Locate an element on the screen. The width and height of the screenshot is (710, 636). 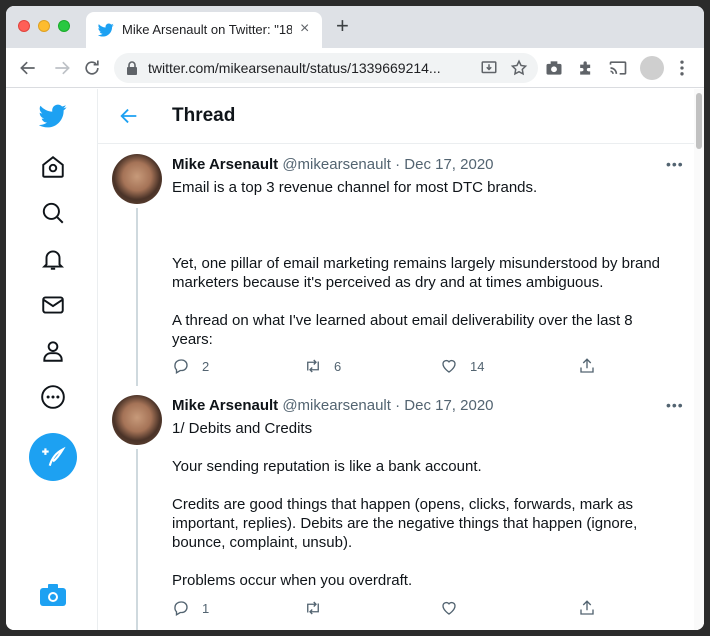
thread-header: Thread is located at coordinates (396, 116).